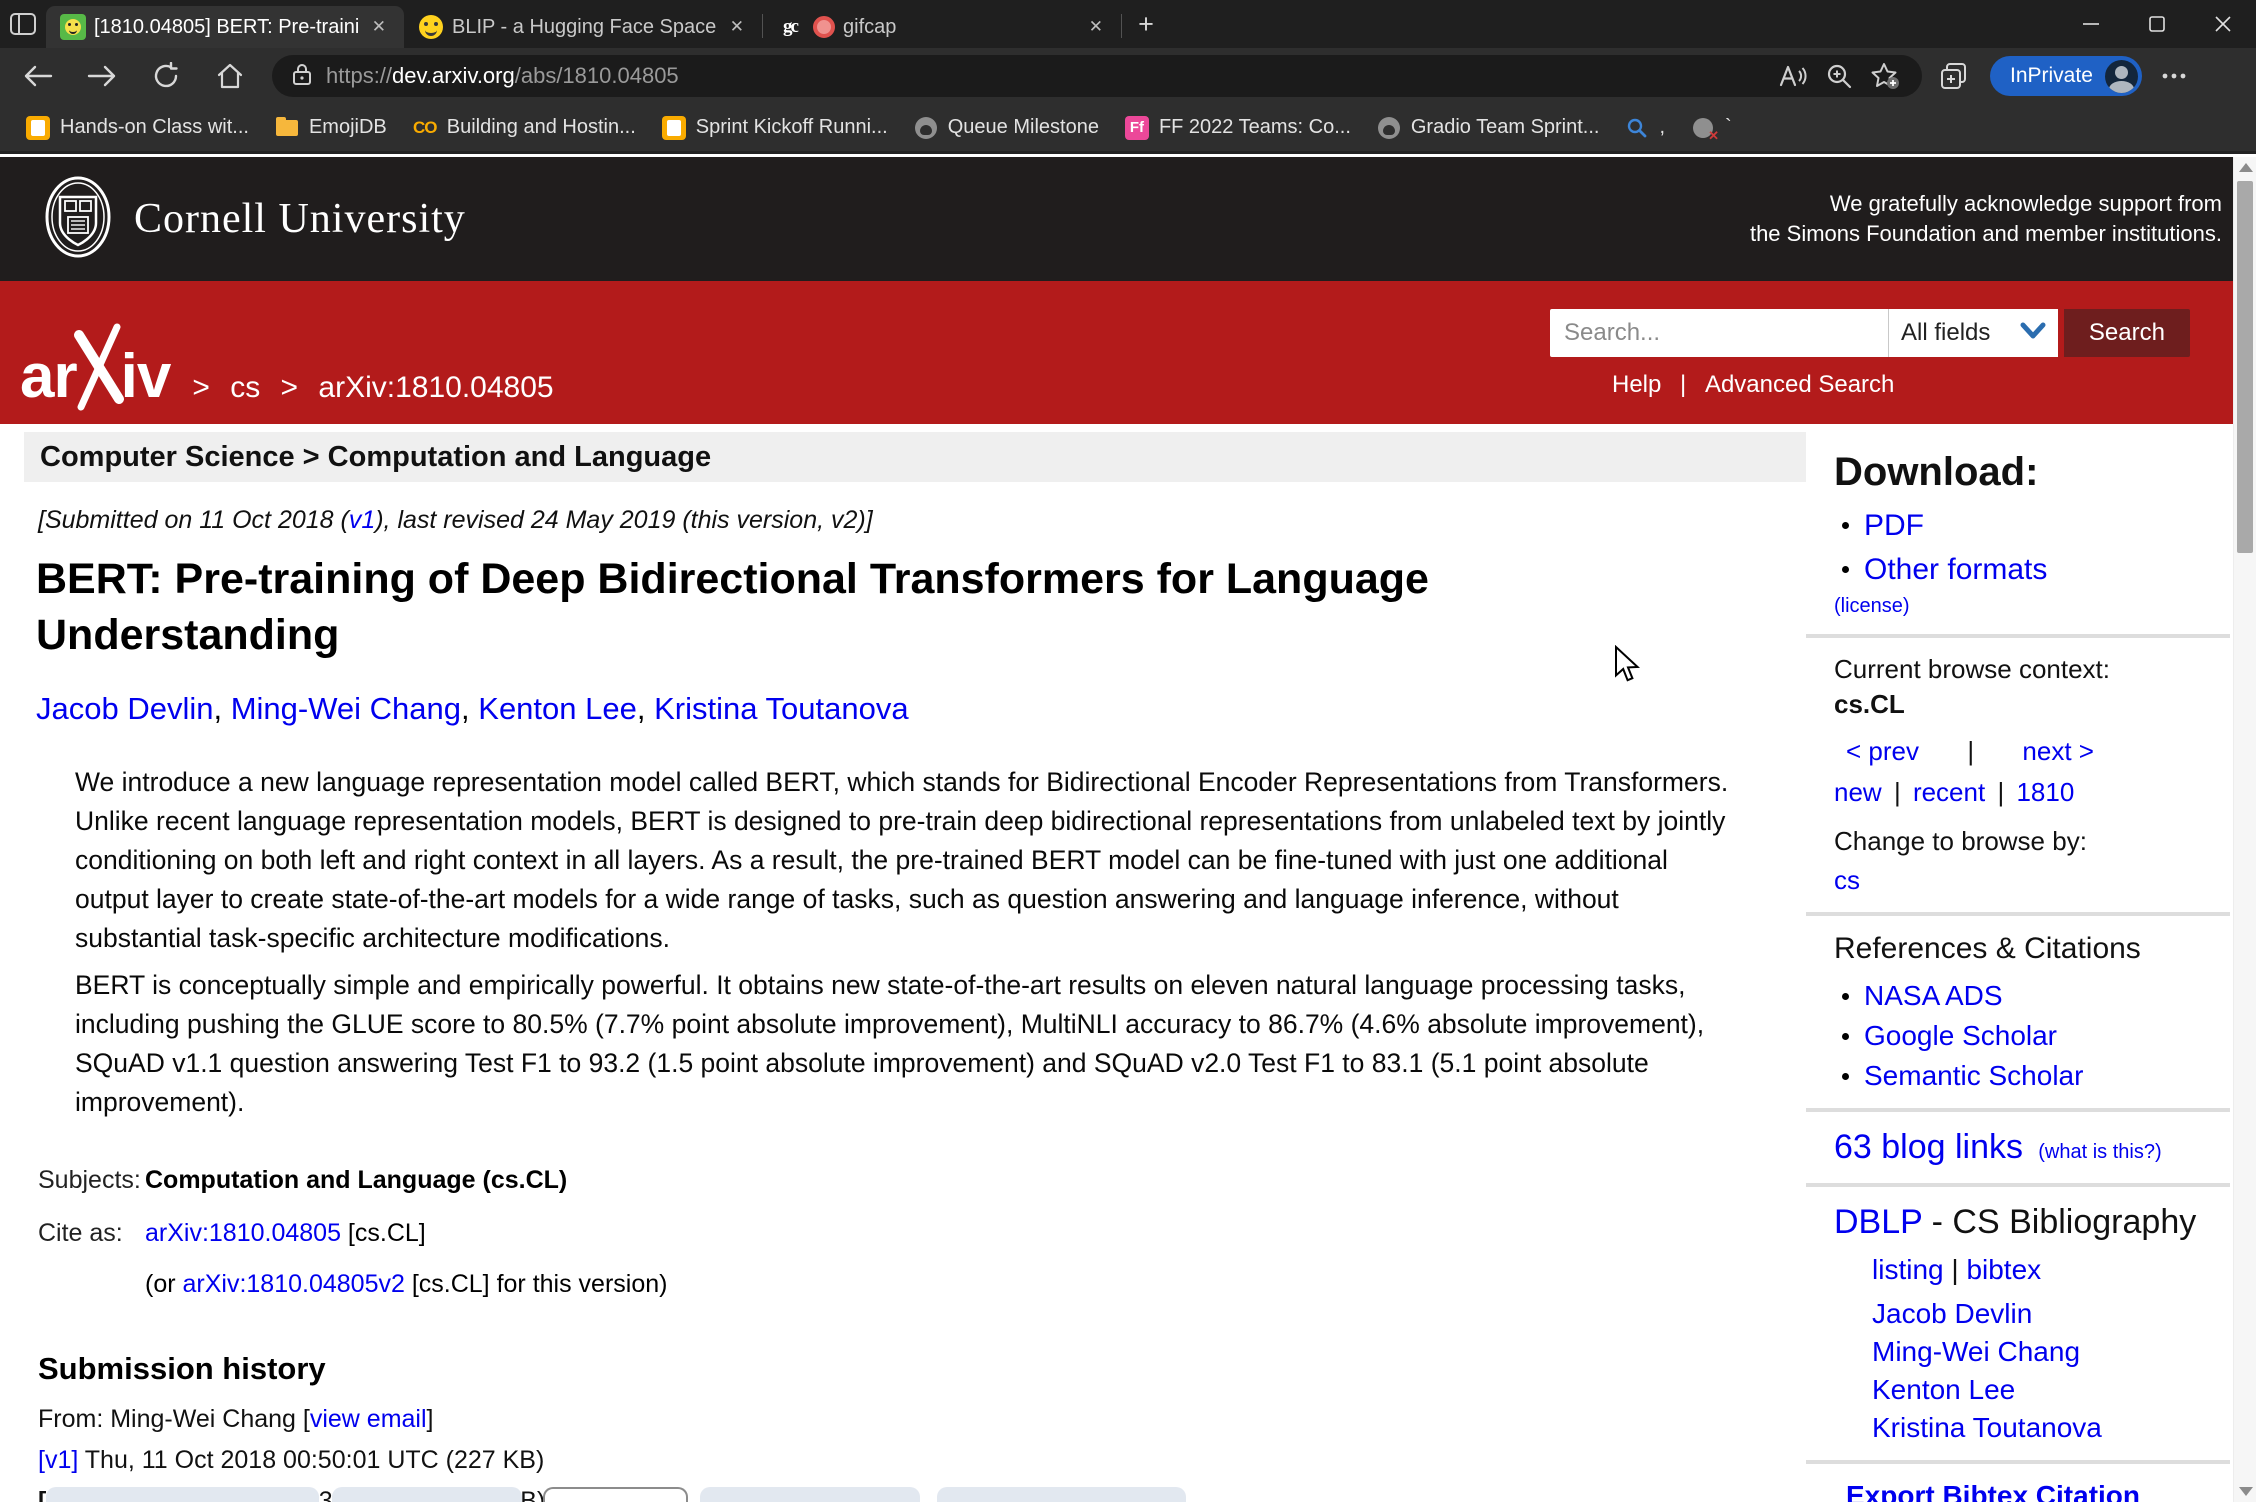 This screenshot has width=2256, height=1502. What do you see at coordinates (2174, 76) in the screenshot?
I see `settings-more-icon` at bounding box center [2174, 76].